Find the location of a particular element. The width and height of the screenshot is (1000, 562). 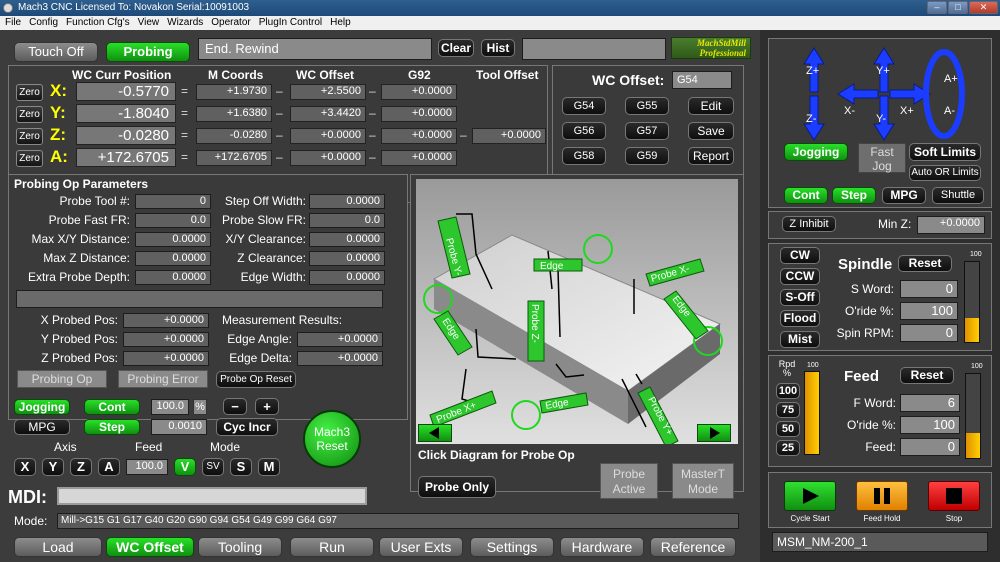

feed-oride-field: 100 is located at coordinates (930, 425).